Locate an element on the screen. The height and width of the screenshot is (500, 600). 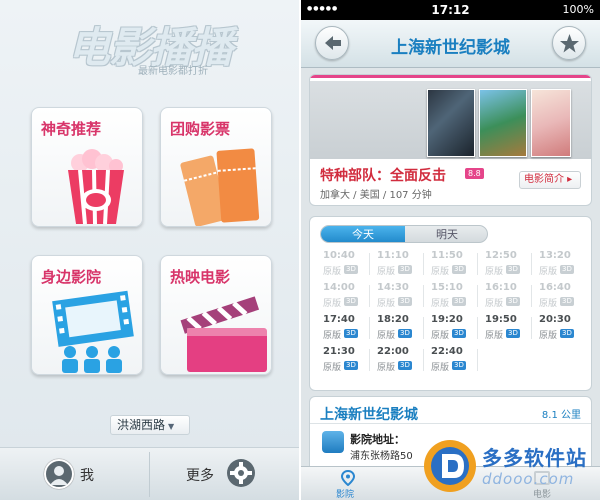
location-selector: 洪湖西路 ▼ is located at coordinates (150, 425).